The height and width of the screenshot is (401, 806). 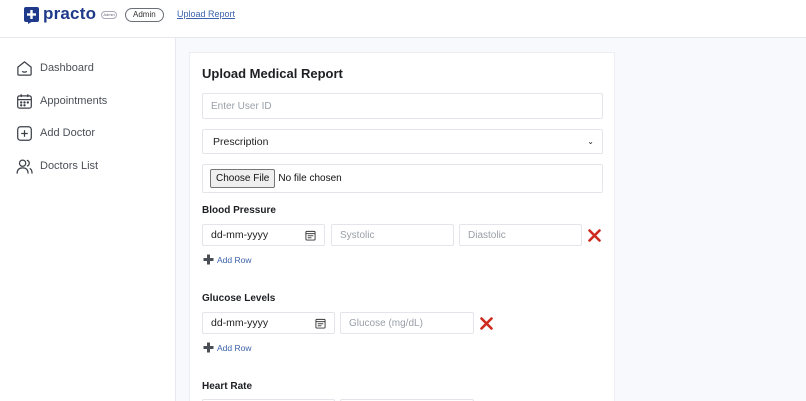 I want to click on glucose-date-placeholder: dd-mm-yyyy, so click(x=240, y=323).